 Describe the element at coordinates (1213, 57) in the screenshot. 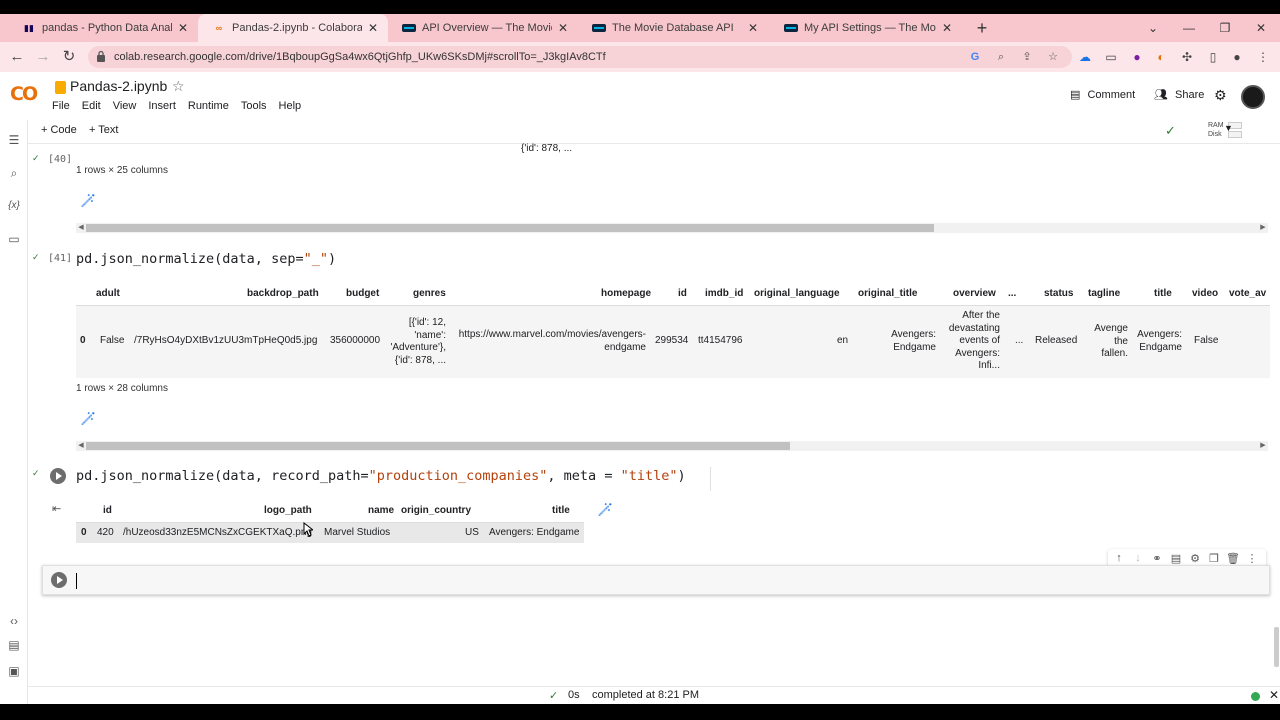

I see `sidepanel-icon: ▯` at that location.